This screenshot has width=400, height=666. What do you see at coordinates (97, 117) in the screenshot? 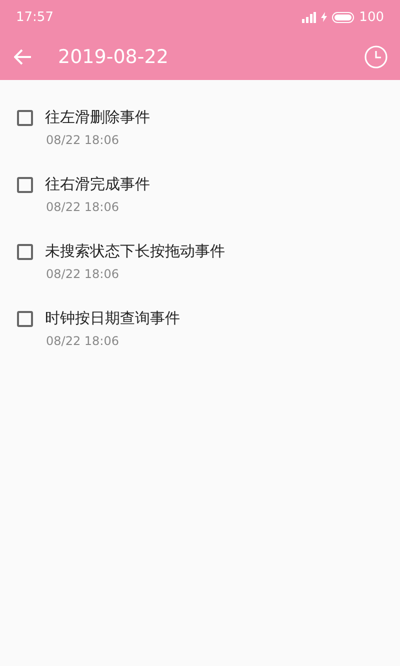
I see `event-title: 往左滑删除事件` at bounding box center [97, 117].